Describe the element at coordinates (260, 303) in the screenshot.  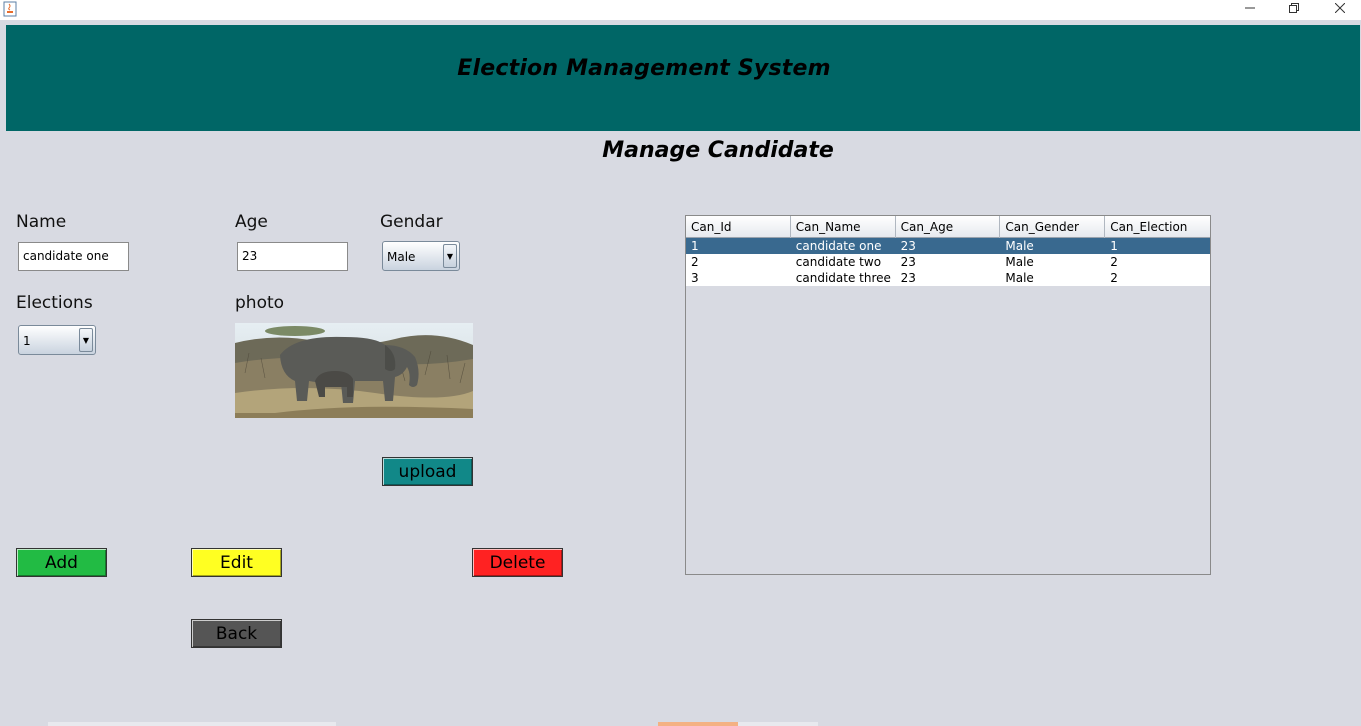
I see `photo-label: photo` at that location.